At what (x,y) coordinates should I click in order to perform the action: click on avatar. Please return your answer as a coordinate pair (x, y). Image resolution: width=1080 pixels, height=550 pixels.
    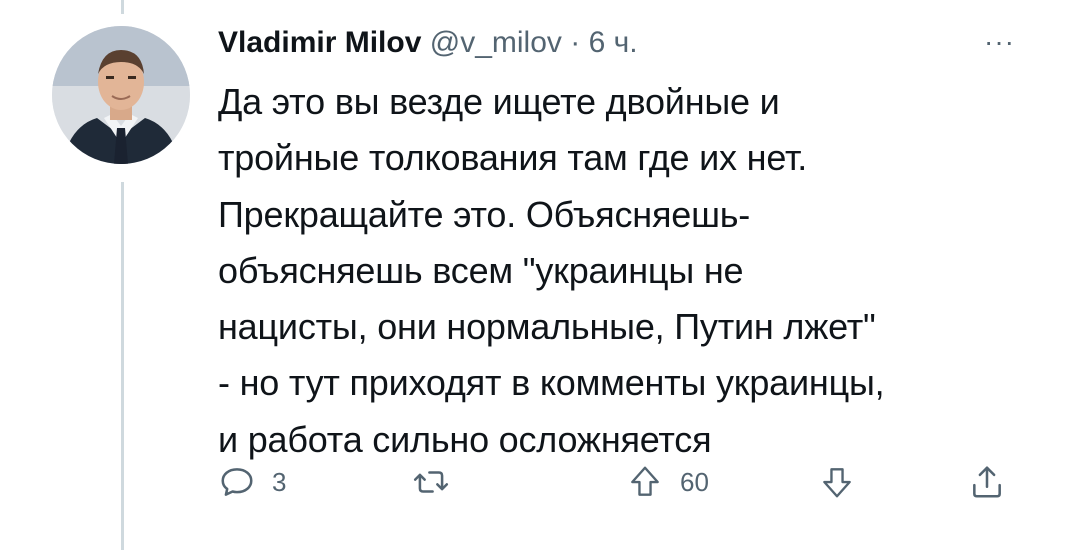
    Looking at the image, I should click on (121, 95).